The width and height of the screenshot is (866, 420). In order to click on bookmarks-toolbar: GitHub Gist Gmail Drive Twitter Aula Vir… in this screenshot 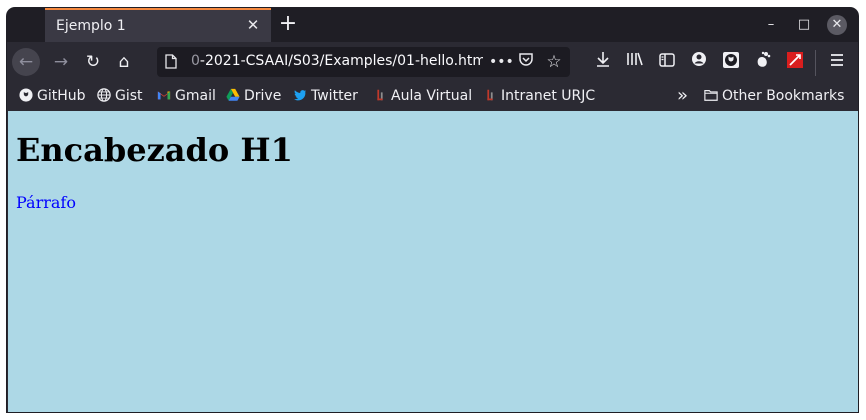, I will do `click(432, 96)`.